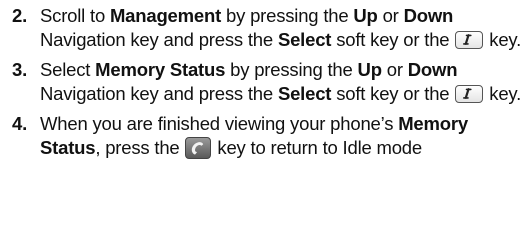 This screenshot has width=532, height=252. Describe the element at coordinates (20, 15) in the screenshot. I see `step-number: 2.` at that location.